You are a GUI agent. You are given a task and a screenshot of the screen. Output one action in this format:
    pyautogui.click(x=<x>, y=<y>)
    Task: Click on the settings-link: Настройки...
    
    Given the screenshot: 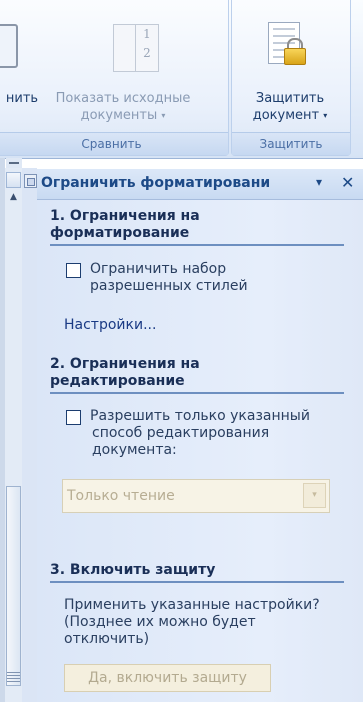 What is the action you would take?
    pyautogui.click(x=110, y=325)
    